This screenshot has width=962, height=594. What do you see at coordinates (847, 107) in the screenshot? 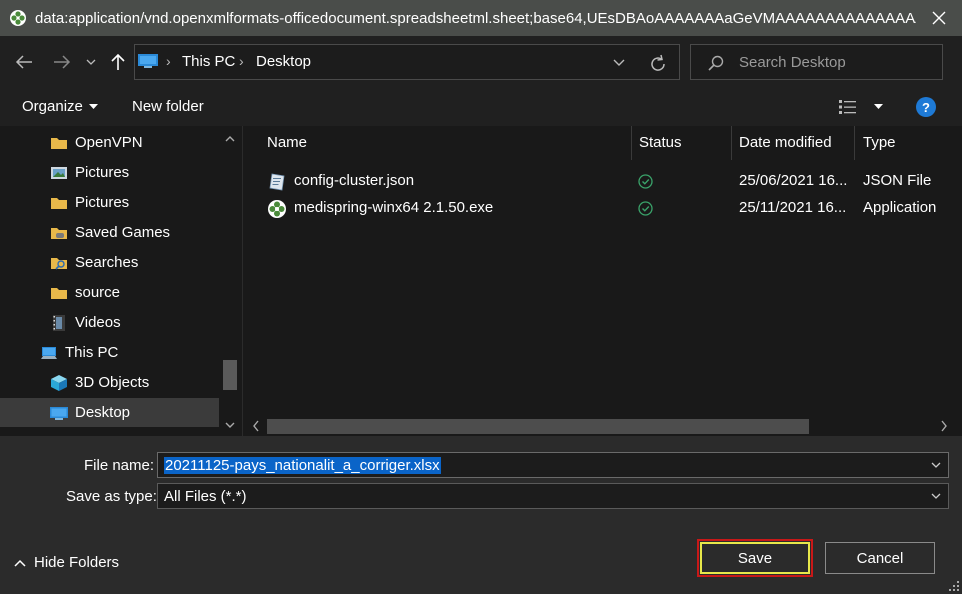
I see `view-details-icon` at bounding box center [847, 107].